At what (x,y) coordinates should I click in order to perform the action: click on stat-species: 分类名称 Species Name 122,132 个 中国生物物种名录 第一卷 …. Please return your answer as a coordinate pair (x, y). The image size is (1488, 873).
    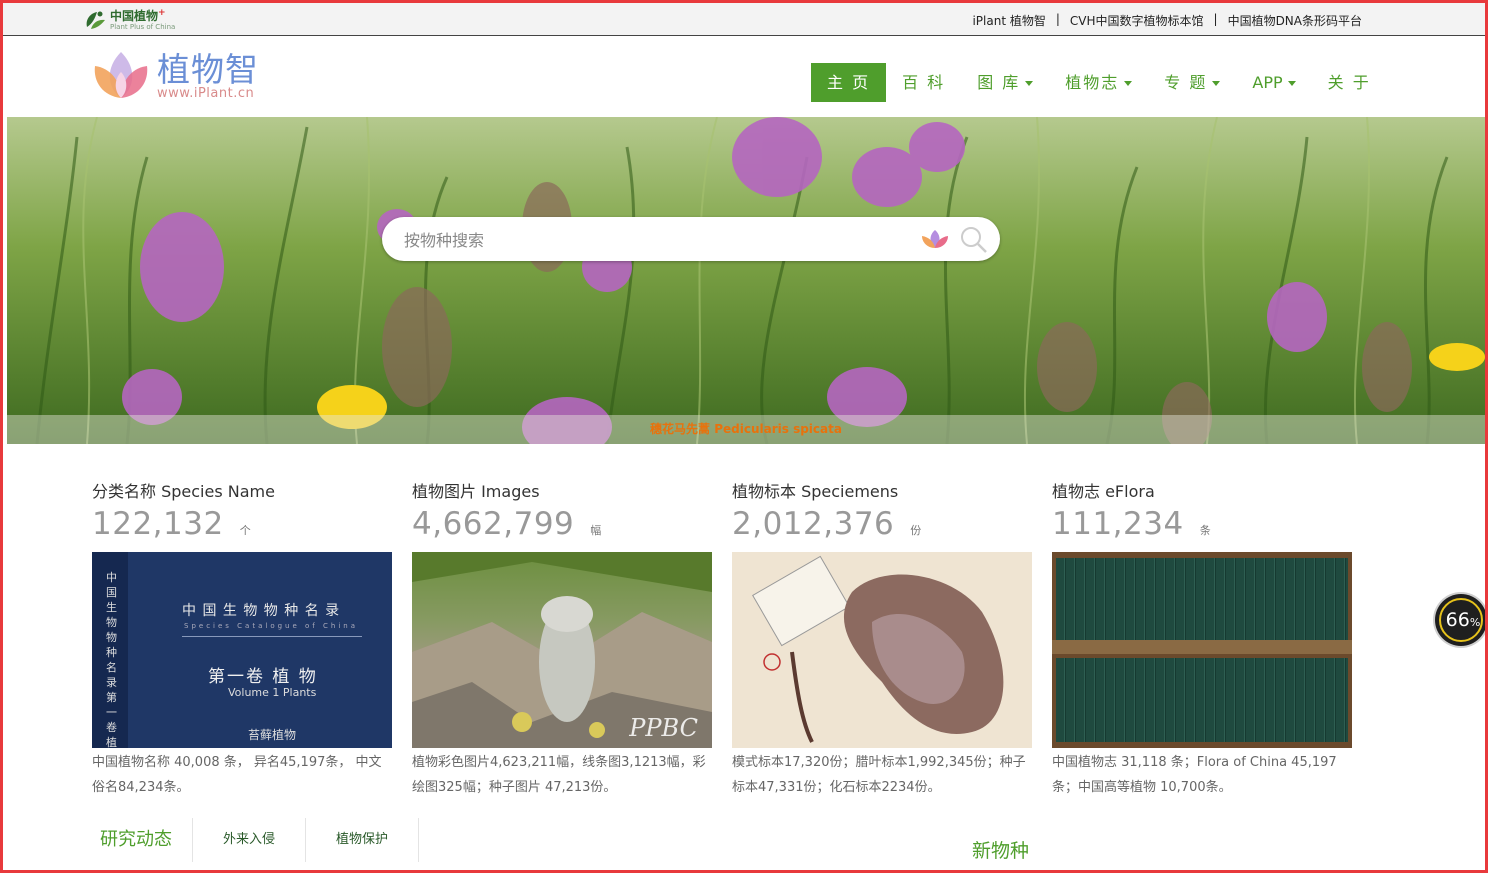
    Looking at the image, I should click on (242, 639).